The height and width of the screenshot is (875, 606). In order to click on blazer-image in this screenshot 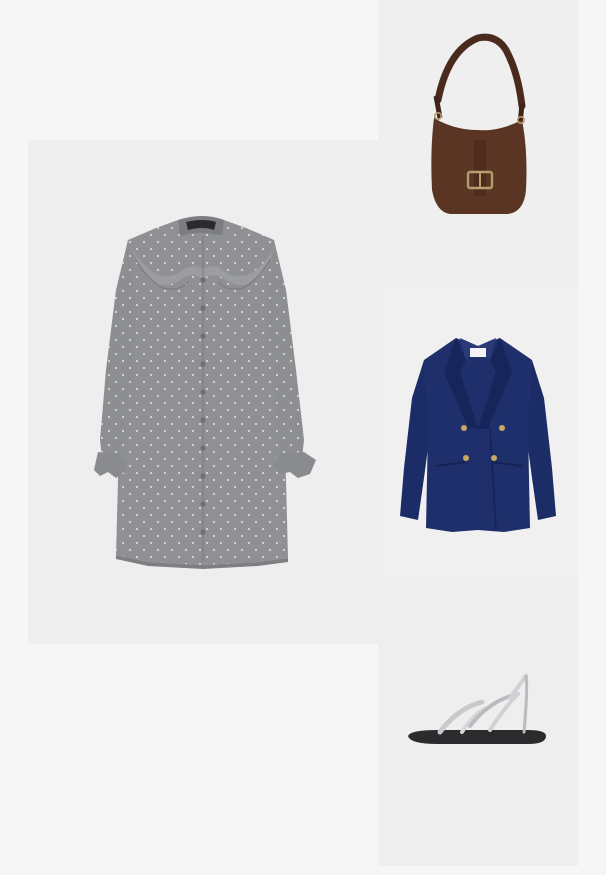, I will do `click(478, 435)`.